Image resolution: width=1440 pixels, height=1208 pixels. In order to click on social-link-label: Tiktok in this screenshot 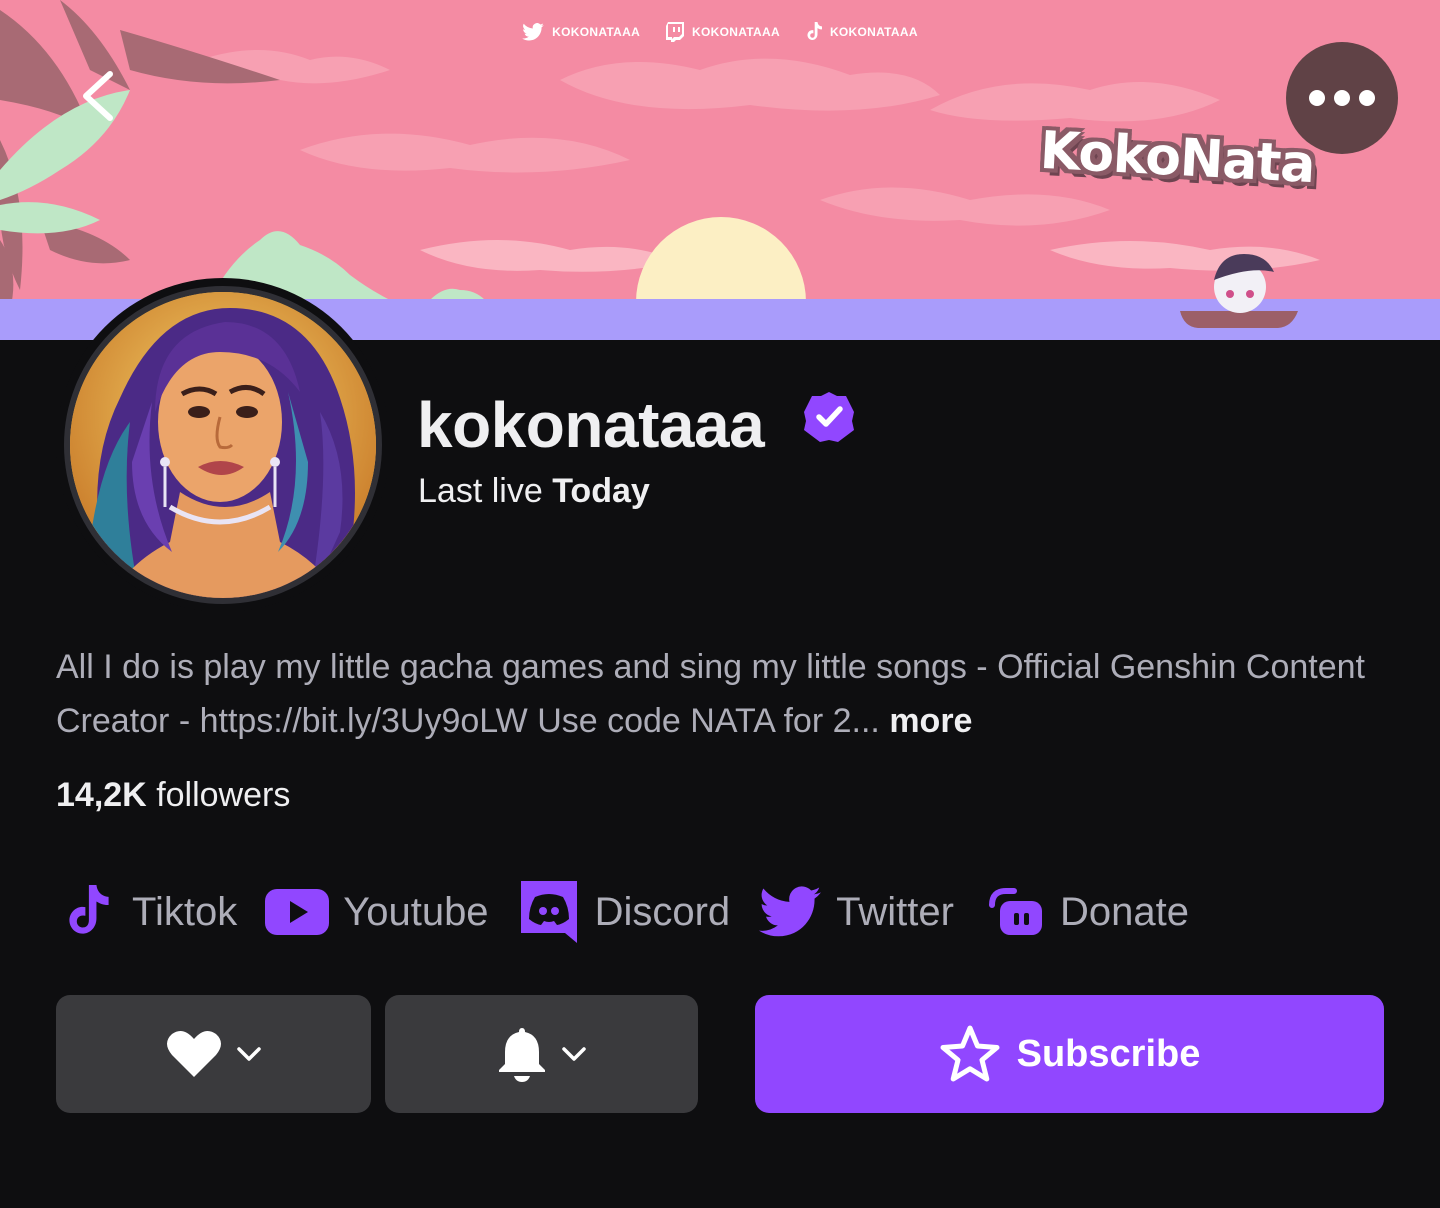, I will do `click(185, 911)`.